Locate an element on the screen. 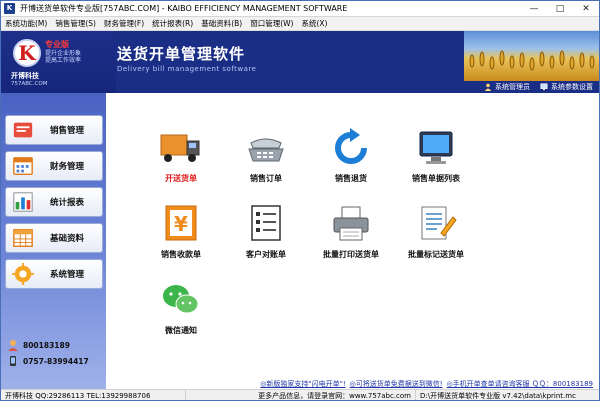 This screenshot has height=401, width=600. ticker-link-3: ◎手机开单查单请咨询客服 ＱＱ：800183189 is located at coordinates (520, 384).